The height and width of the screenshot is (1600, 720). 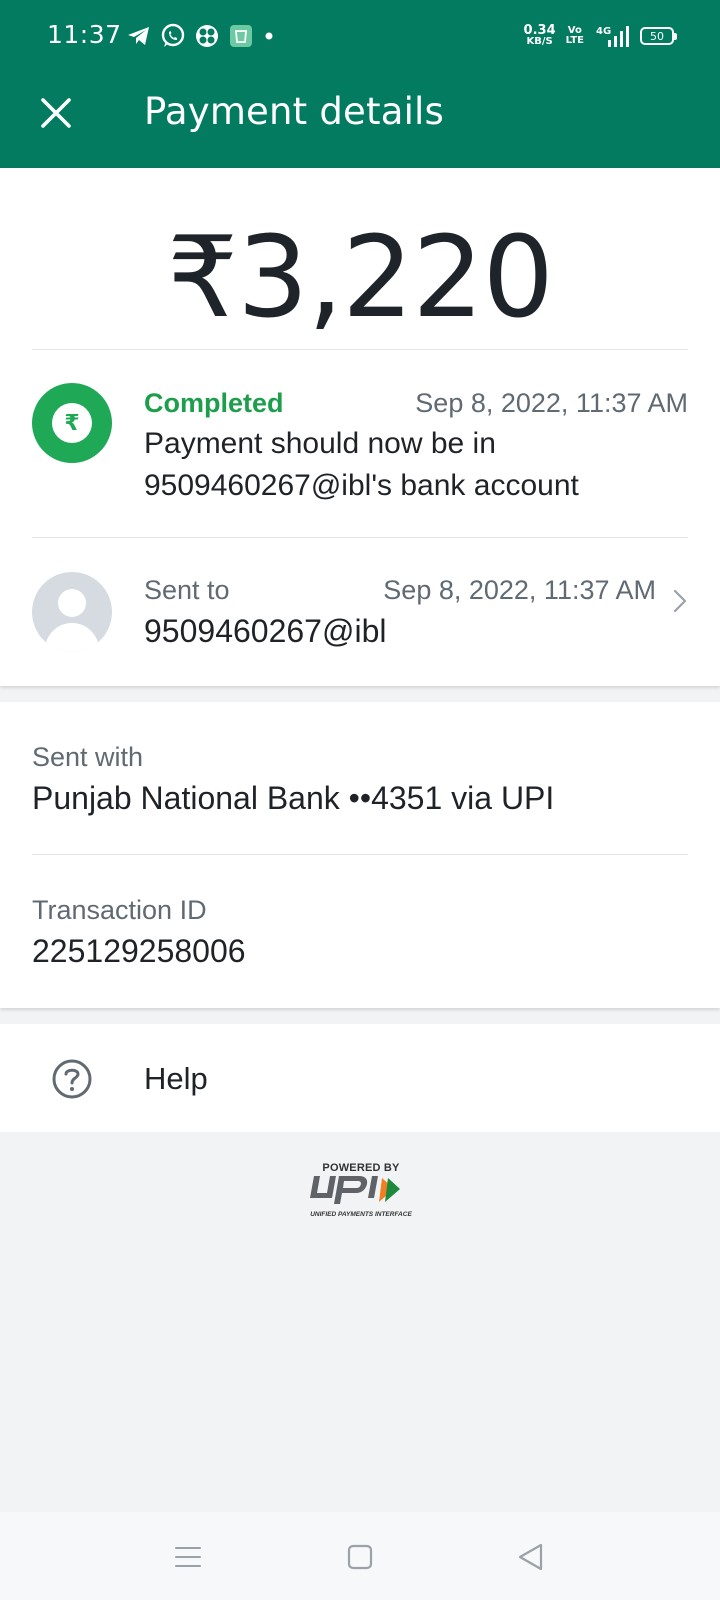 I want to click on system-nav-bar, so click(x=360, y=1556).